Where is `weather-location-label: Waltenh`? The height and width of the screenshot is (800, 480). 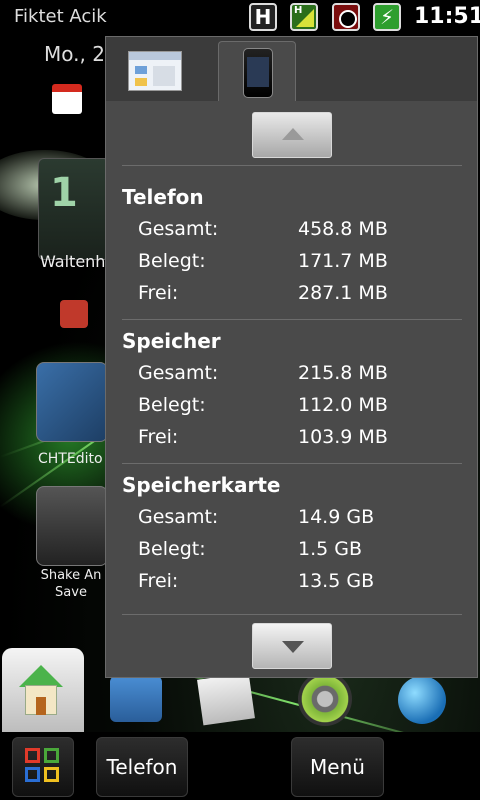 weather-location-label: Waltenh is located at coordinates (73, 261).